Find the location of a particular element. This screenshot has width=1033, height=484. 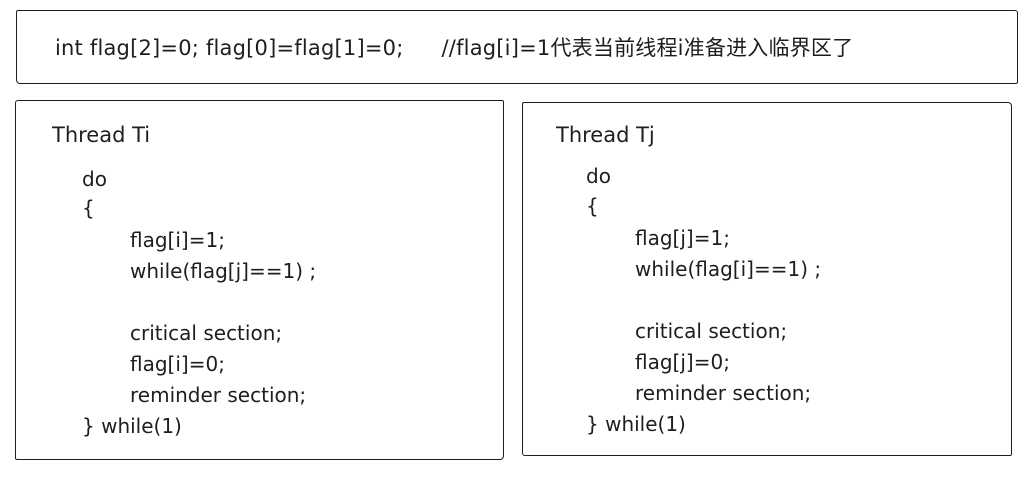

thread-i-line-clear-flag: flag[i]=0; is located at coordinates (177, 364).